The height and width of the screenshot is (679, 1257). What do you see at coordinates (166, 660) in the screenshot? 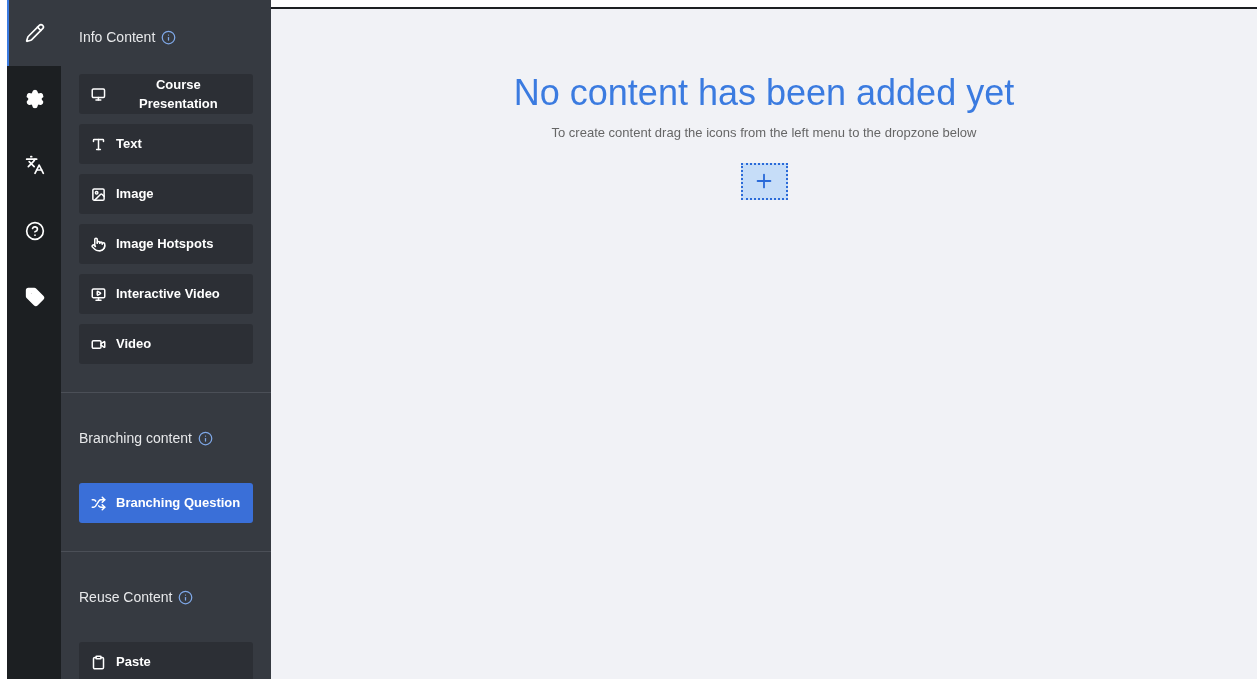
I see `content-type-button: Paste` at bounding box center [166, 660].